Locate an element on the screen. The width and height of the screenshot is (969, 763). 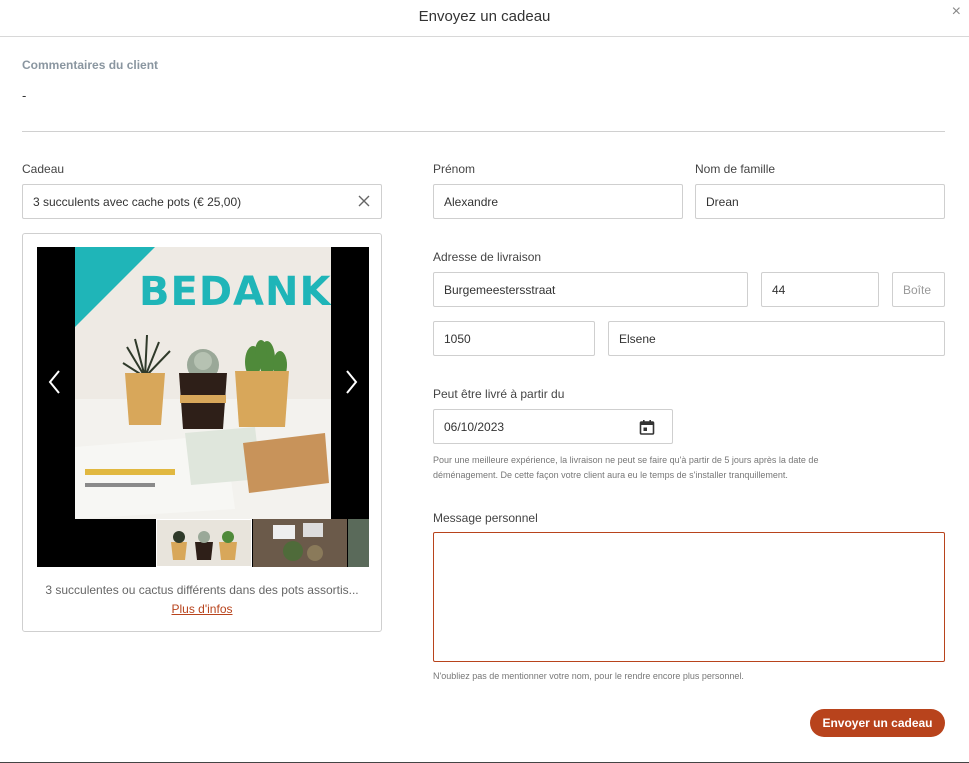
chevron-right-icon is located at coordinates (351, 382).